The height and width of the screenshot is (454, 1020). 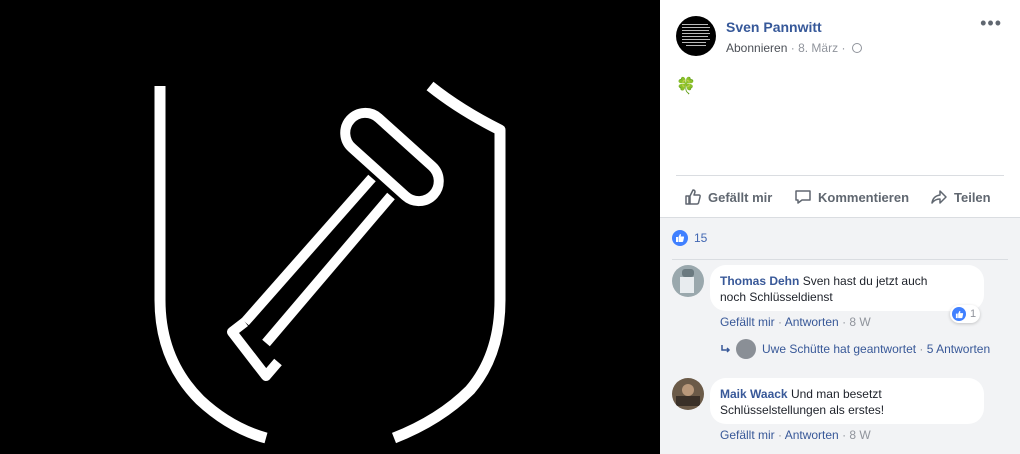 What do you see at coordinates (836, 394) in the screenshot?
I see `comment-text-line: Und man besetzt` at bounding box center [836, 394].